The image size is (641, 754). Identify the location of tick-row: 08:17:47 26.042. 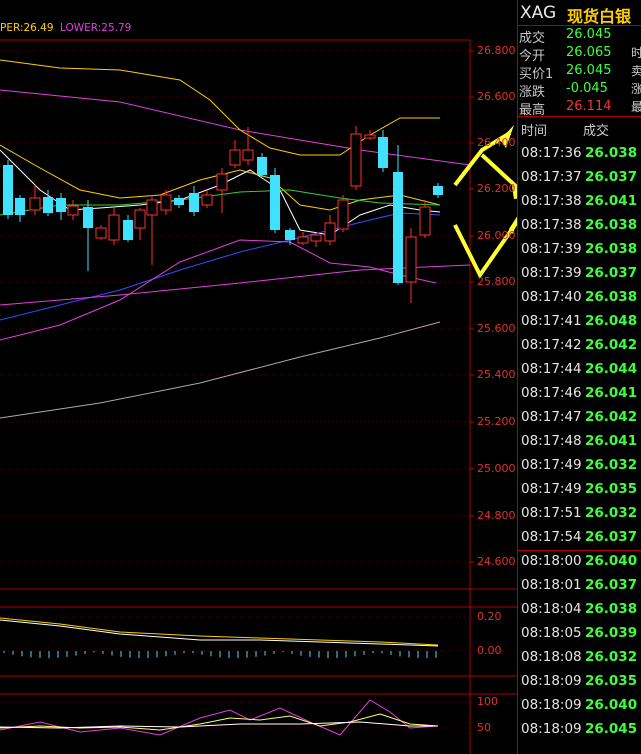
(579, 421).